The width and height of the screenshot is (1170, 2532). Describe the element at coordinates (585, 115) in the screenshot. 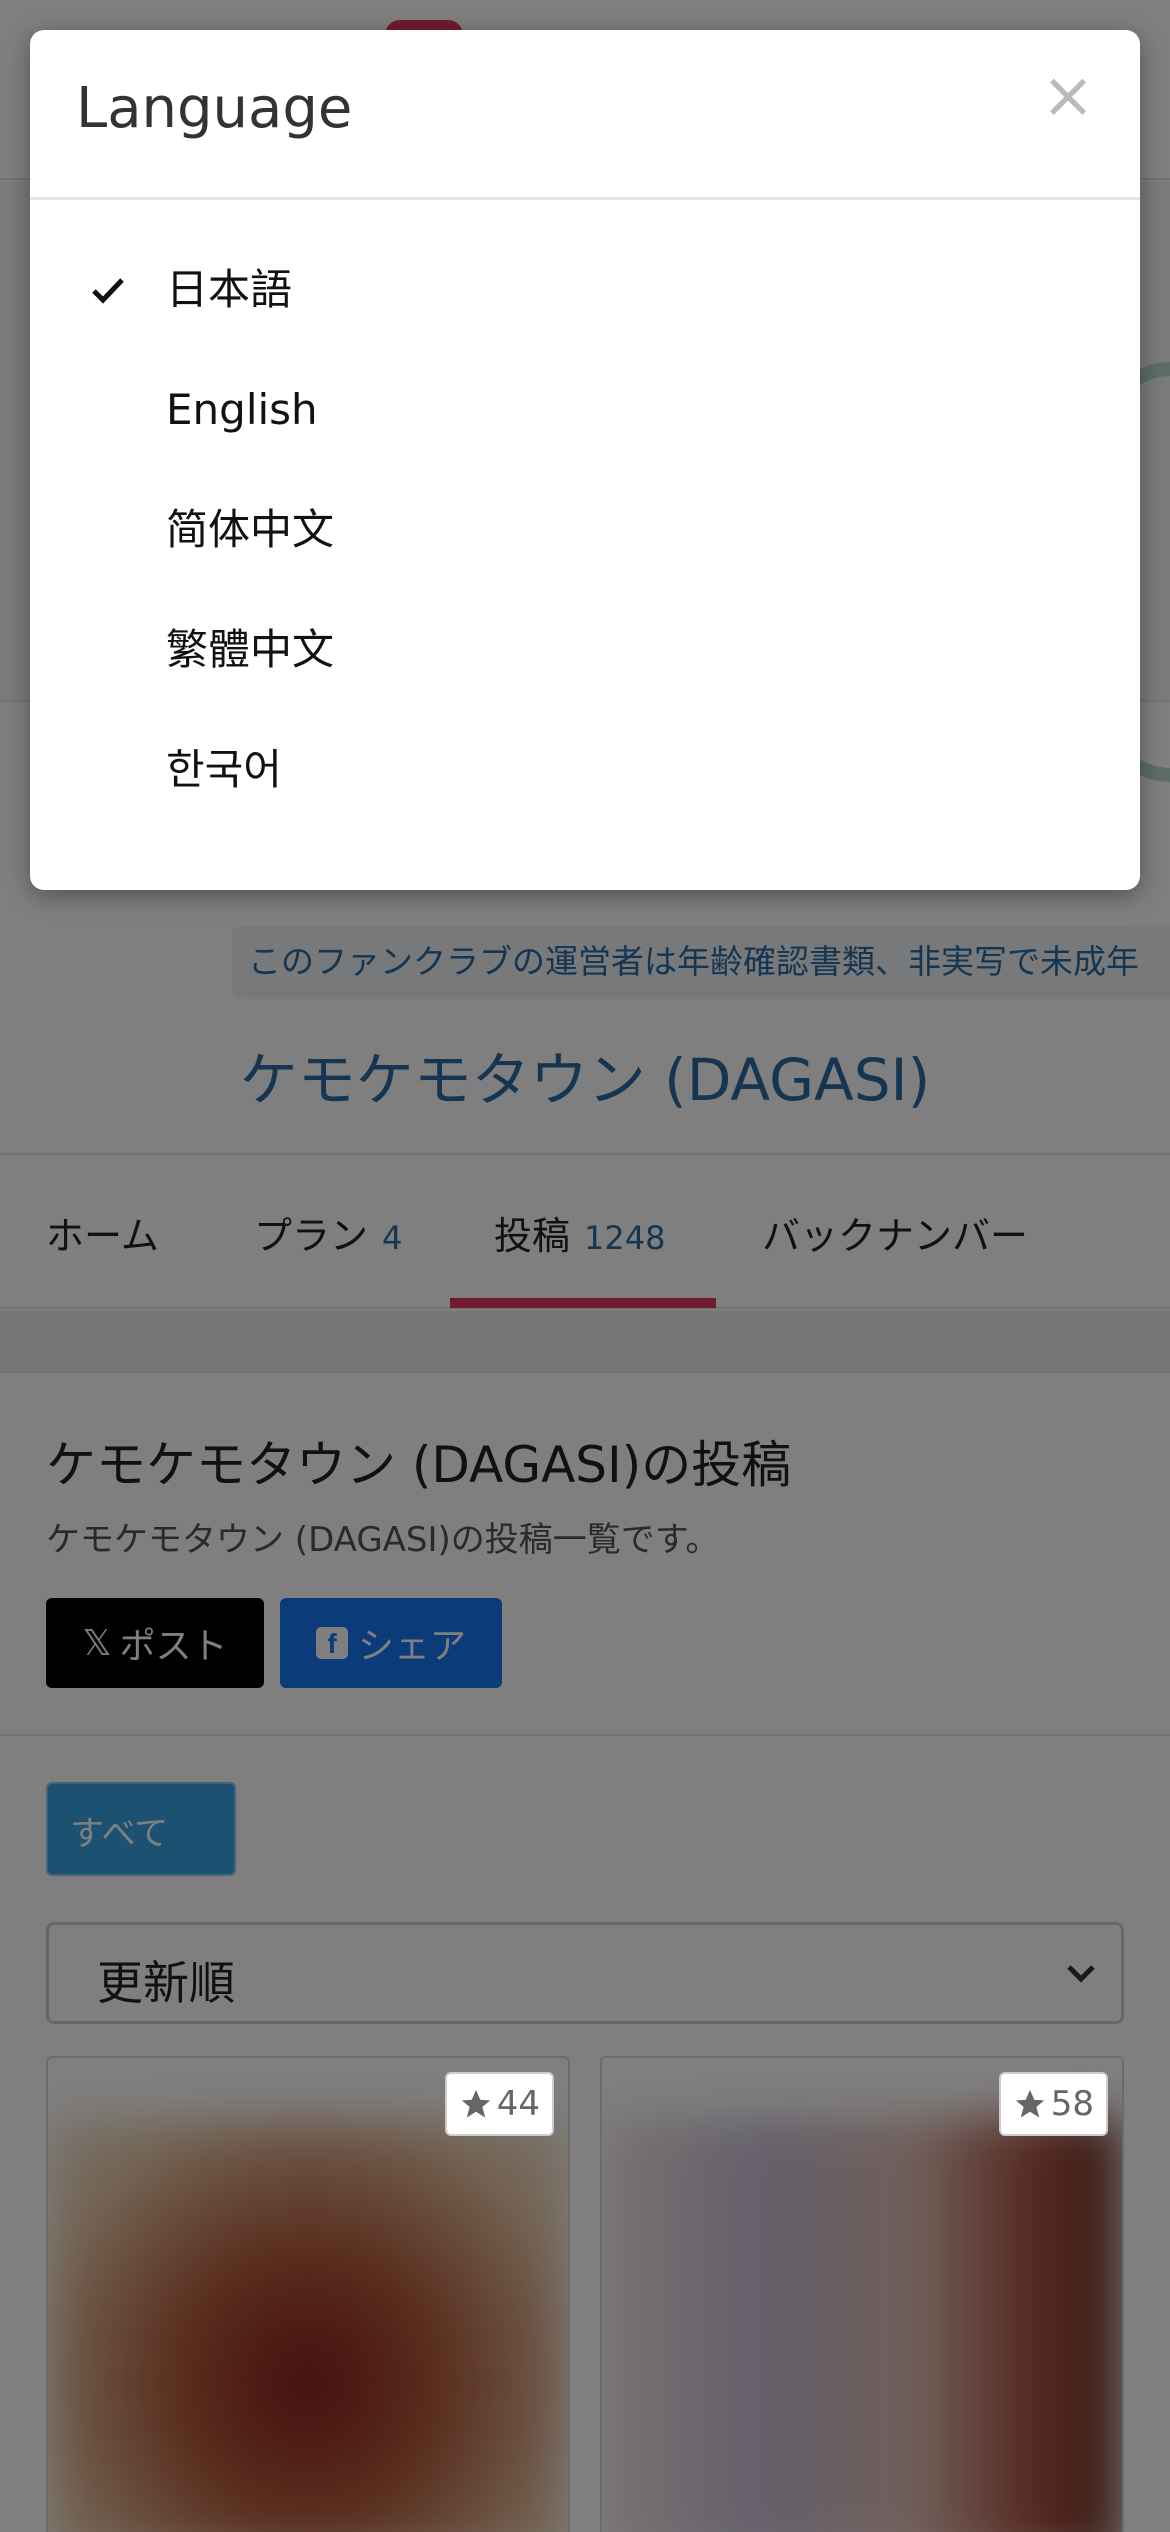

I see `modal-header: Language ×` at that location.